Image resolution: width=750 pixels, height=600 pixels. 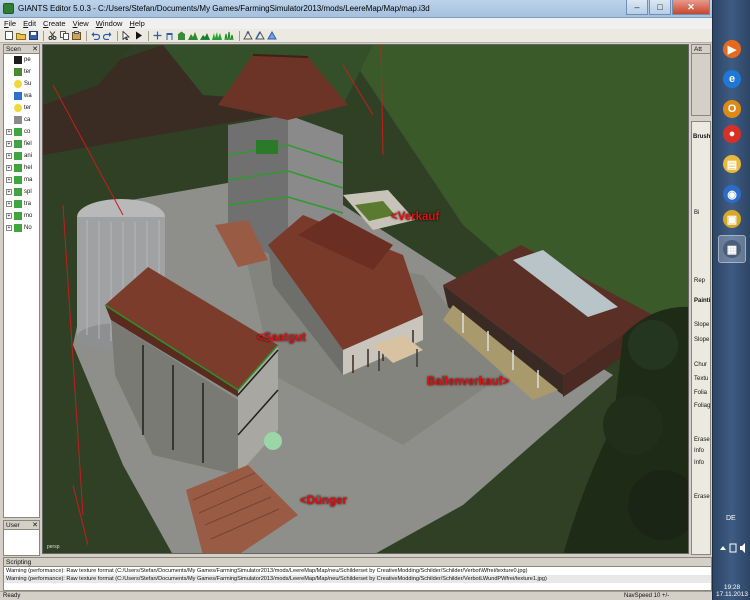 What do you see at coordinates (181, 36) in the screenshot?
I see `scale-icon` at bounding box center [181, 36].